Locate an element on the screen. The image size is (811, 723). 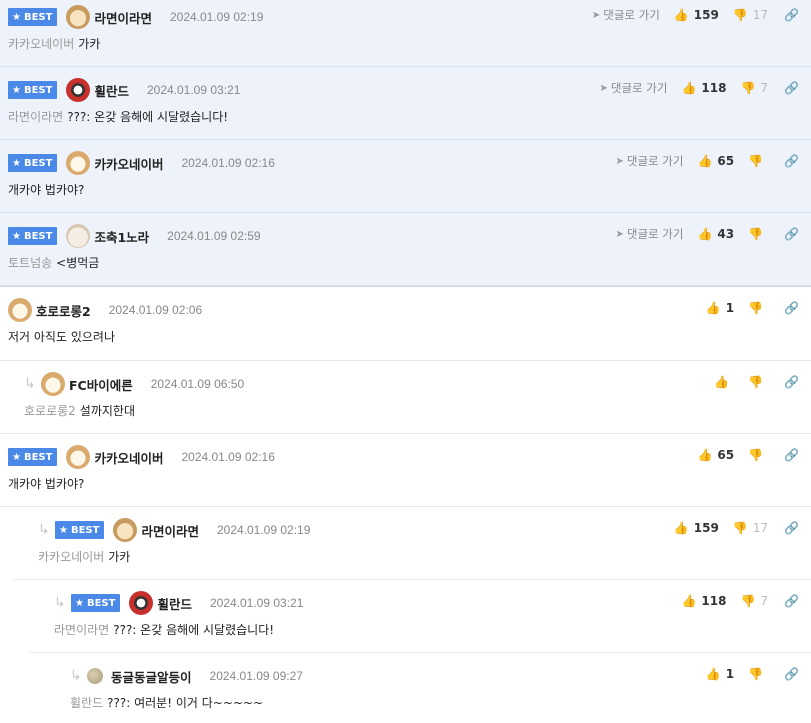
nickname: 동글동글알등이 is located at coordinates (151, 676).